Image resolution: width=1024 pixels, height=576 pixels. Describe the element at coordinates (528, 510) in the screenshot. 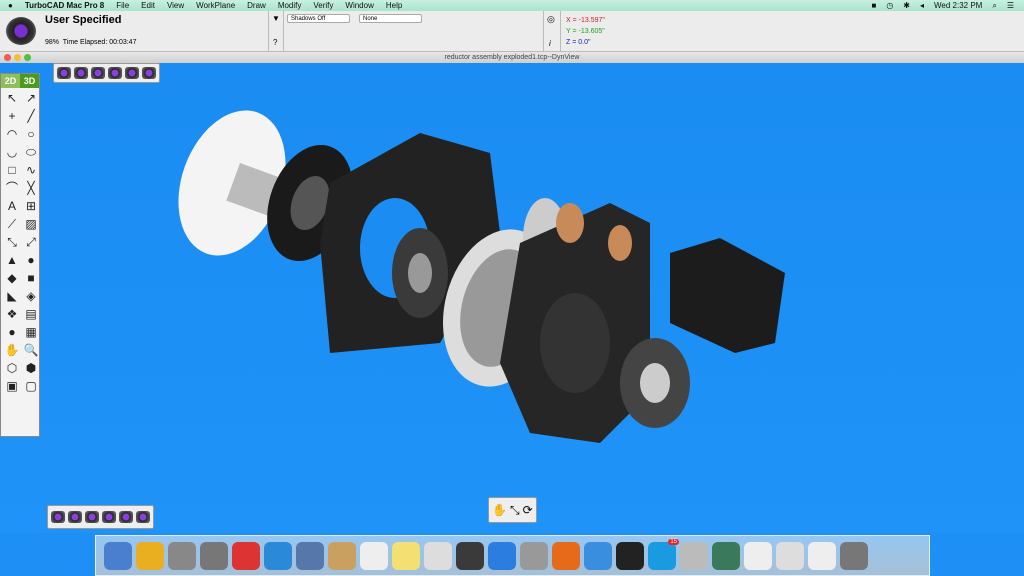

I see `rotate-icon: ⟳` at that location.